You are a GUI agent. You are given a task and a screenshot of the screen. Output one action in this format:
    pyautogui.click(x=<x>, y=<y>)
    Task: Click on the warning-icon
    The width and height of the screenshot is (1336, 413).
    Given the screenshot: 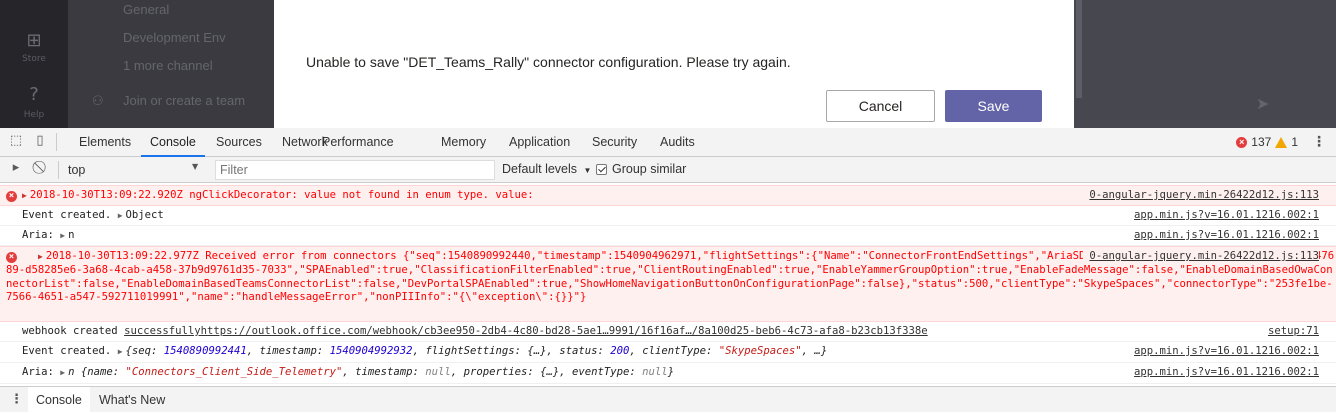 What is the action you would take?
    pyautogui.click(x=1281, y=142)
    